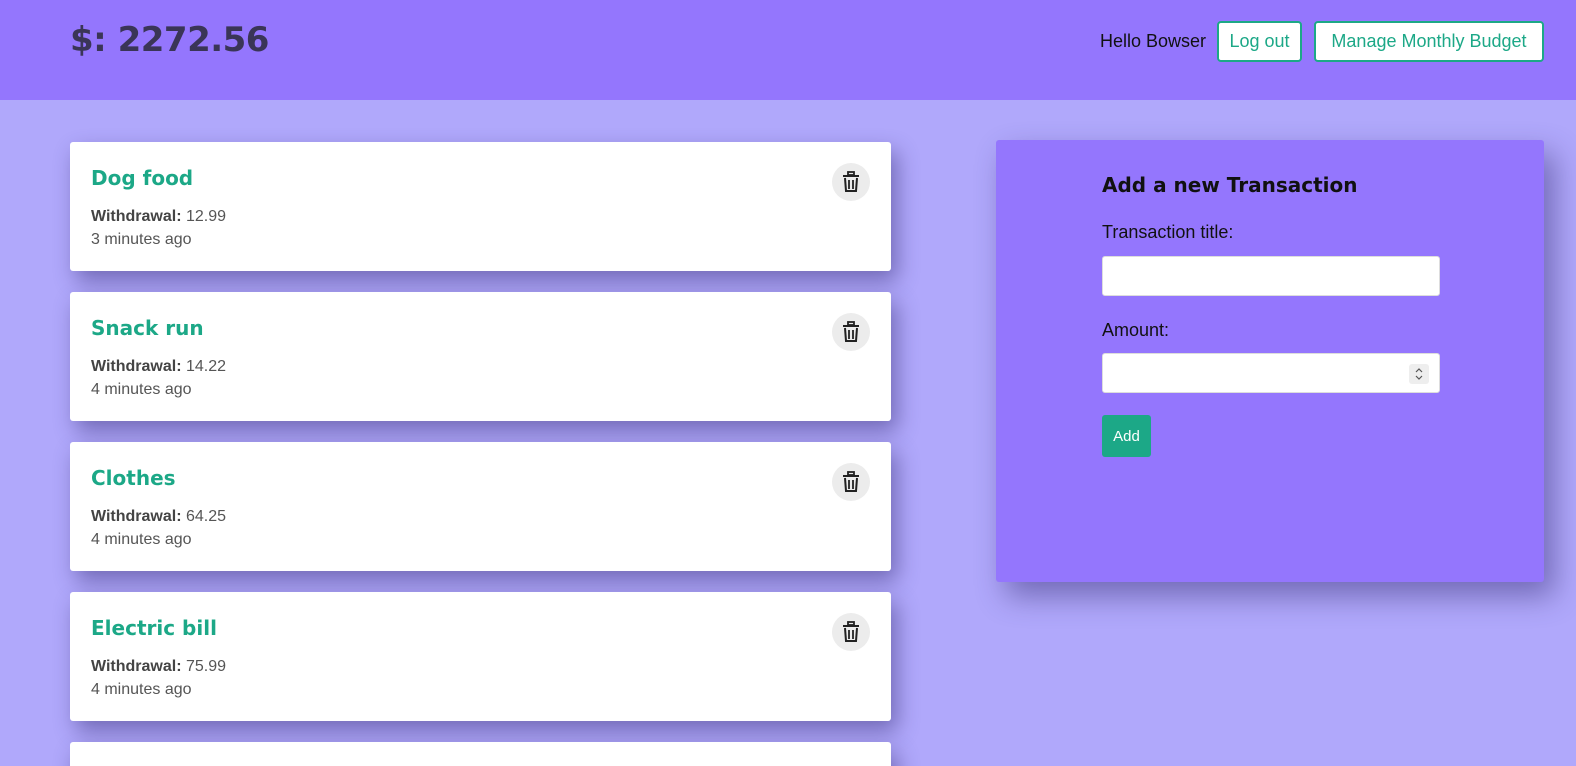  Describe the element at coordinates (133, 478) in the screenshot. I see `transaction-title: Clothes` at that location.